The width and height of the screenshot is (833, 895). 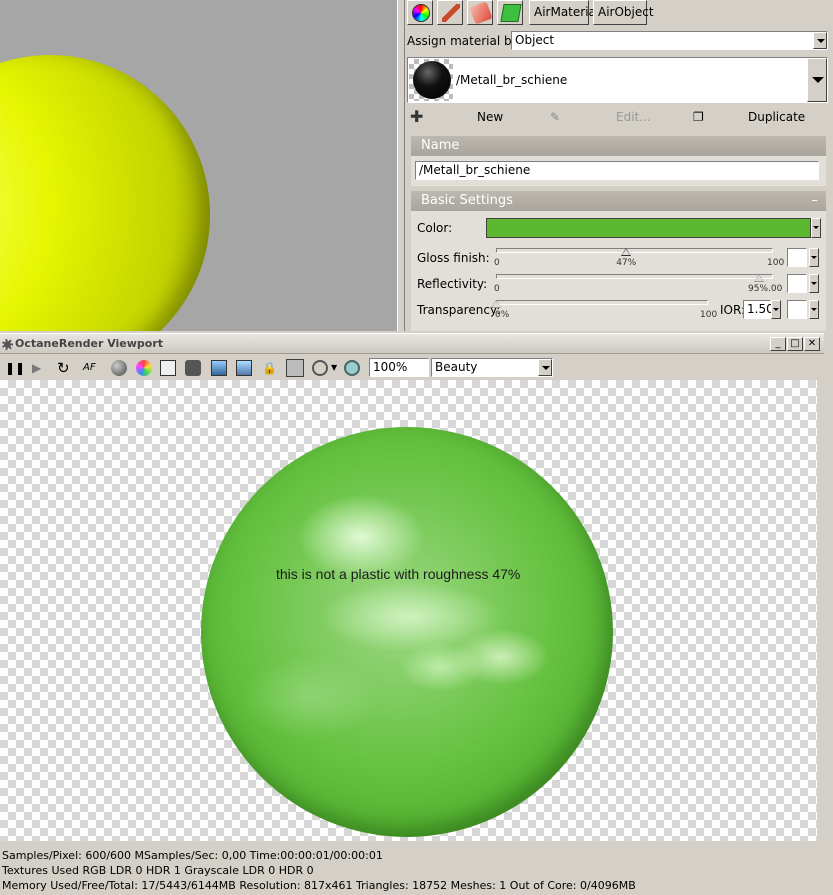 What do you see at coordinates (797, 309) in the screenshot?
I see `transparency-texture-swatch` at bounding box center [797, 309].